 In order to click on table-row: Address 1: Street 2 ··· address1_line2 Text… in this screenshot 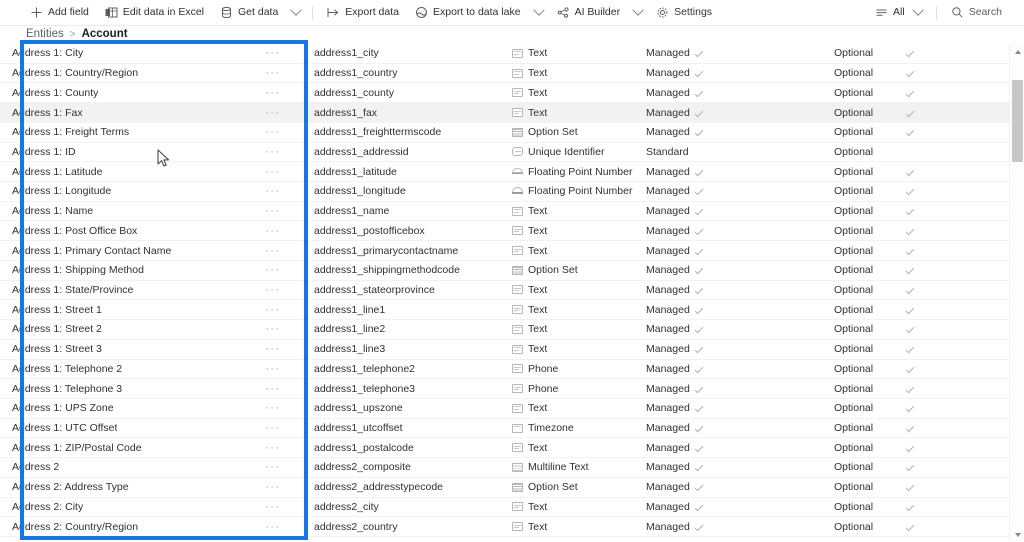, I will do `click(512, 330)`.